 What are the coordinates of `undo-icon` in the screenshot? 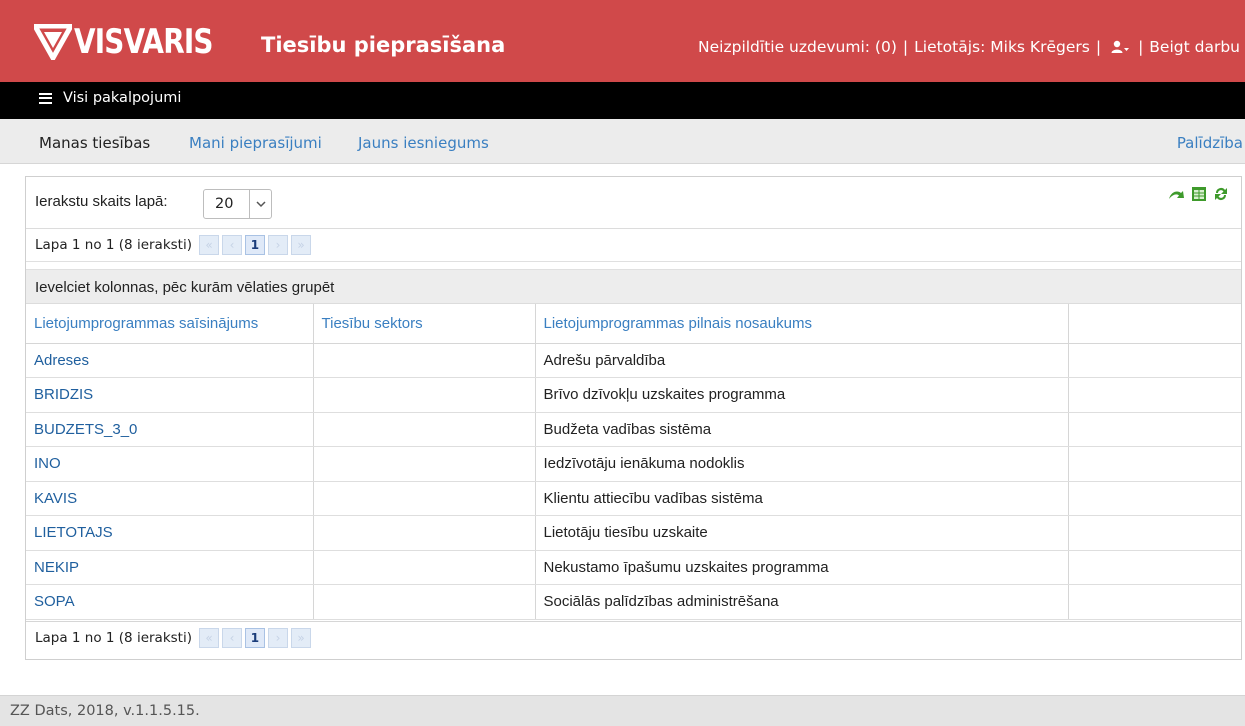 It's located at (1176, 194).